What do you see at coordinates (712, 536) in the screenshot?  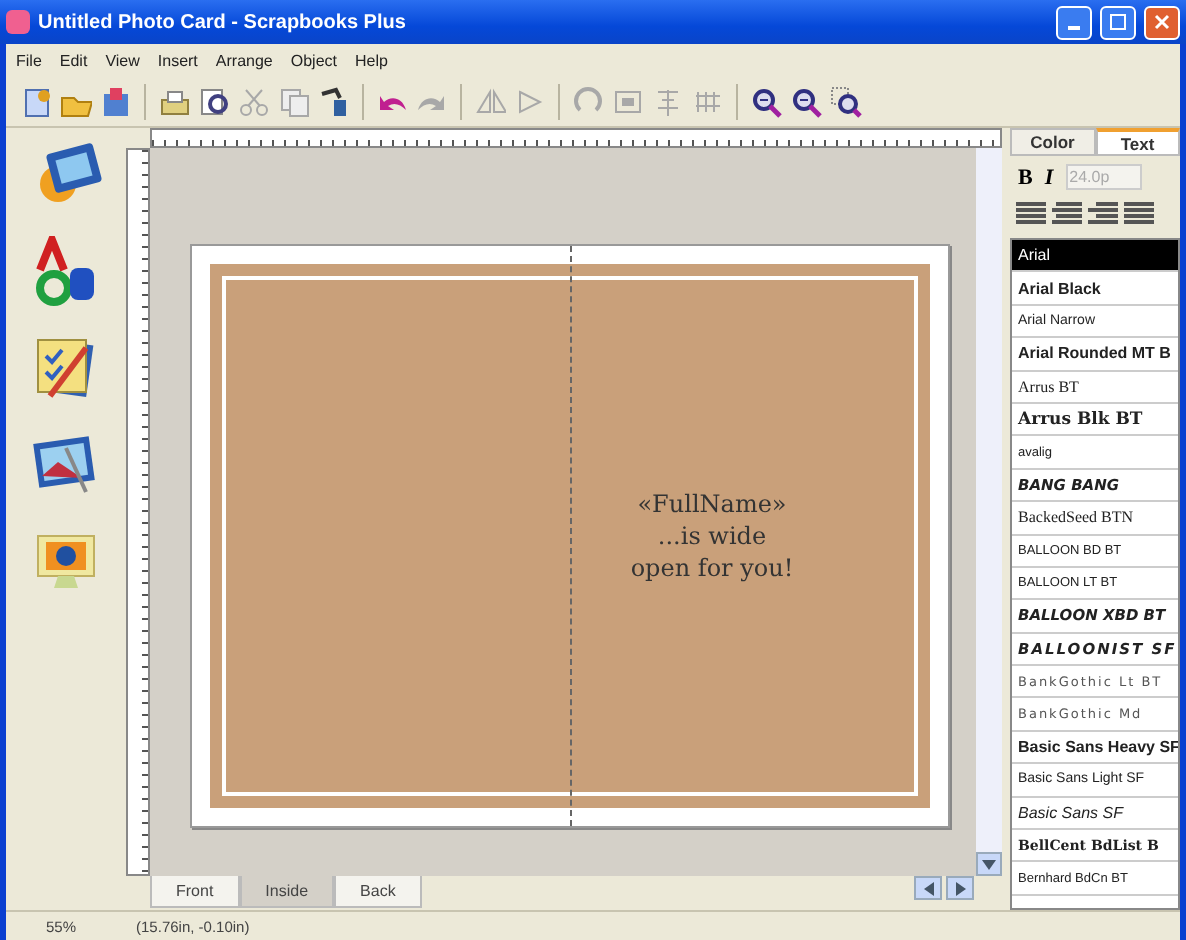 I see `card-text: ...is wide` at bounding box center [712, 536].